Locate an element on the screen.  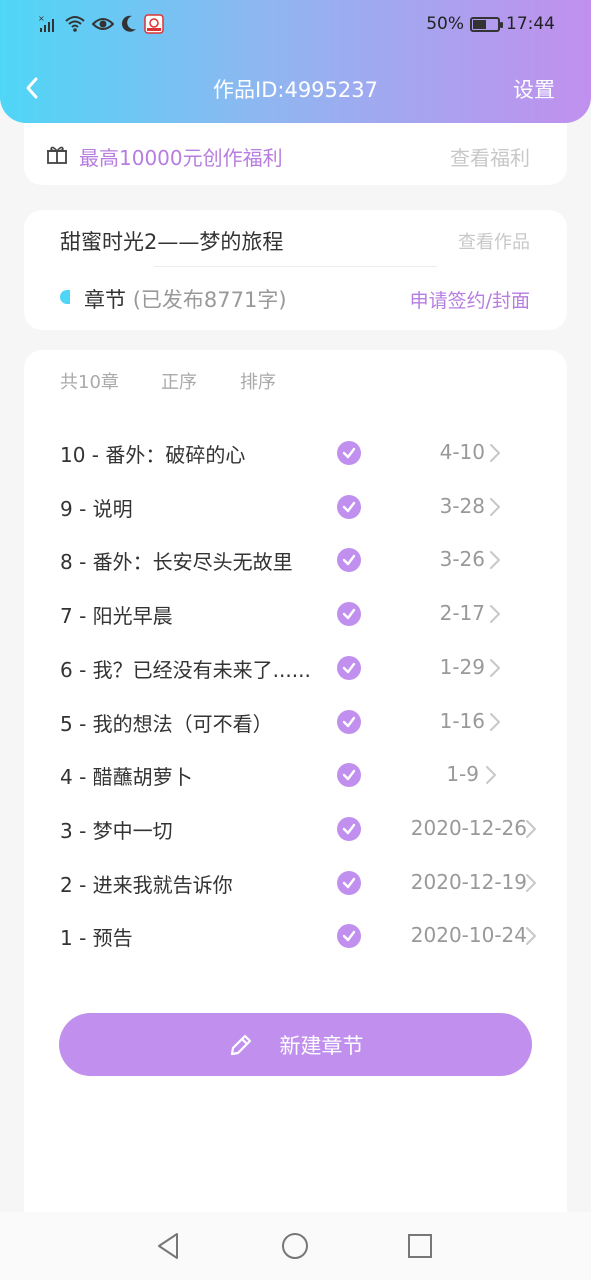
header: × 50% 17:44 作品ID:4995237 设置 is located at coordinates (295, 61).